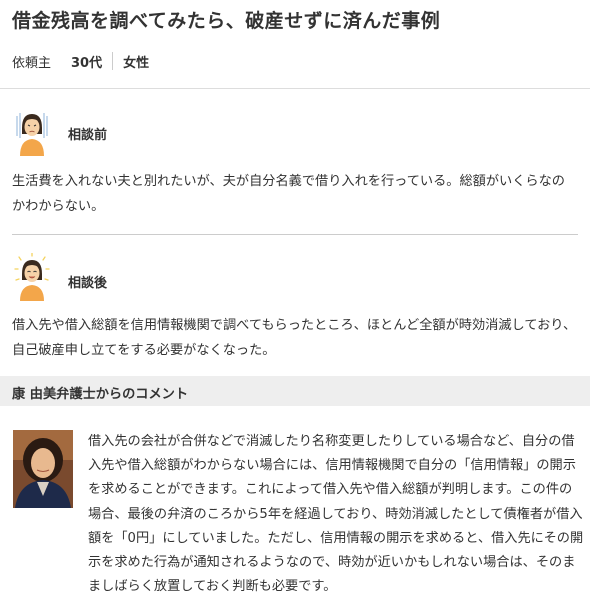 This screenshot has width=590, height=608. Describe the element at coordinates (43, 469) in the screenshot. I see `lawyer-photo` at that location.